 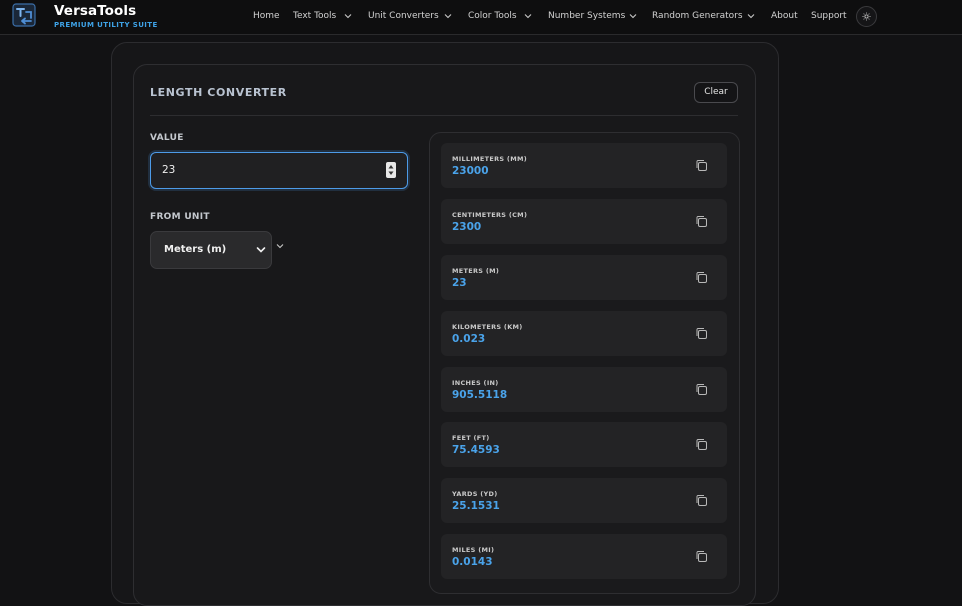 What do you see at coordinates (459, 283) in the screenshot?
I see `result-value: 23` at bounding box center [459, 283].